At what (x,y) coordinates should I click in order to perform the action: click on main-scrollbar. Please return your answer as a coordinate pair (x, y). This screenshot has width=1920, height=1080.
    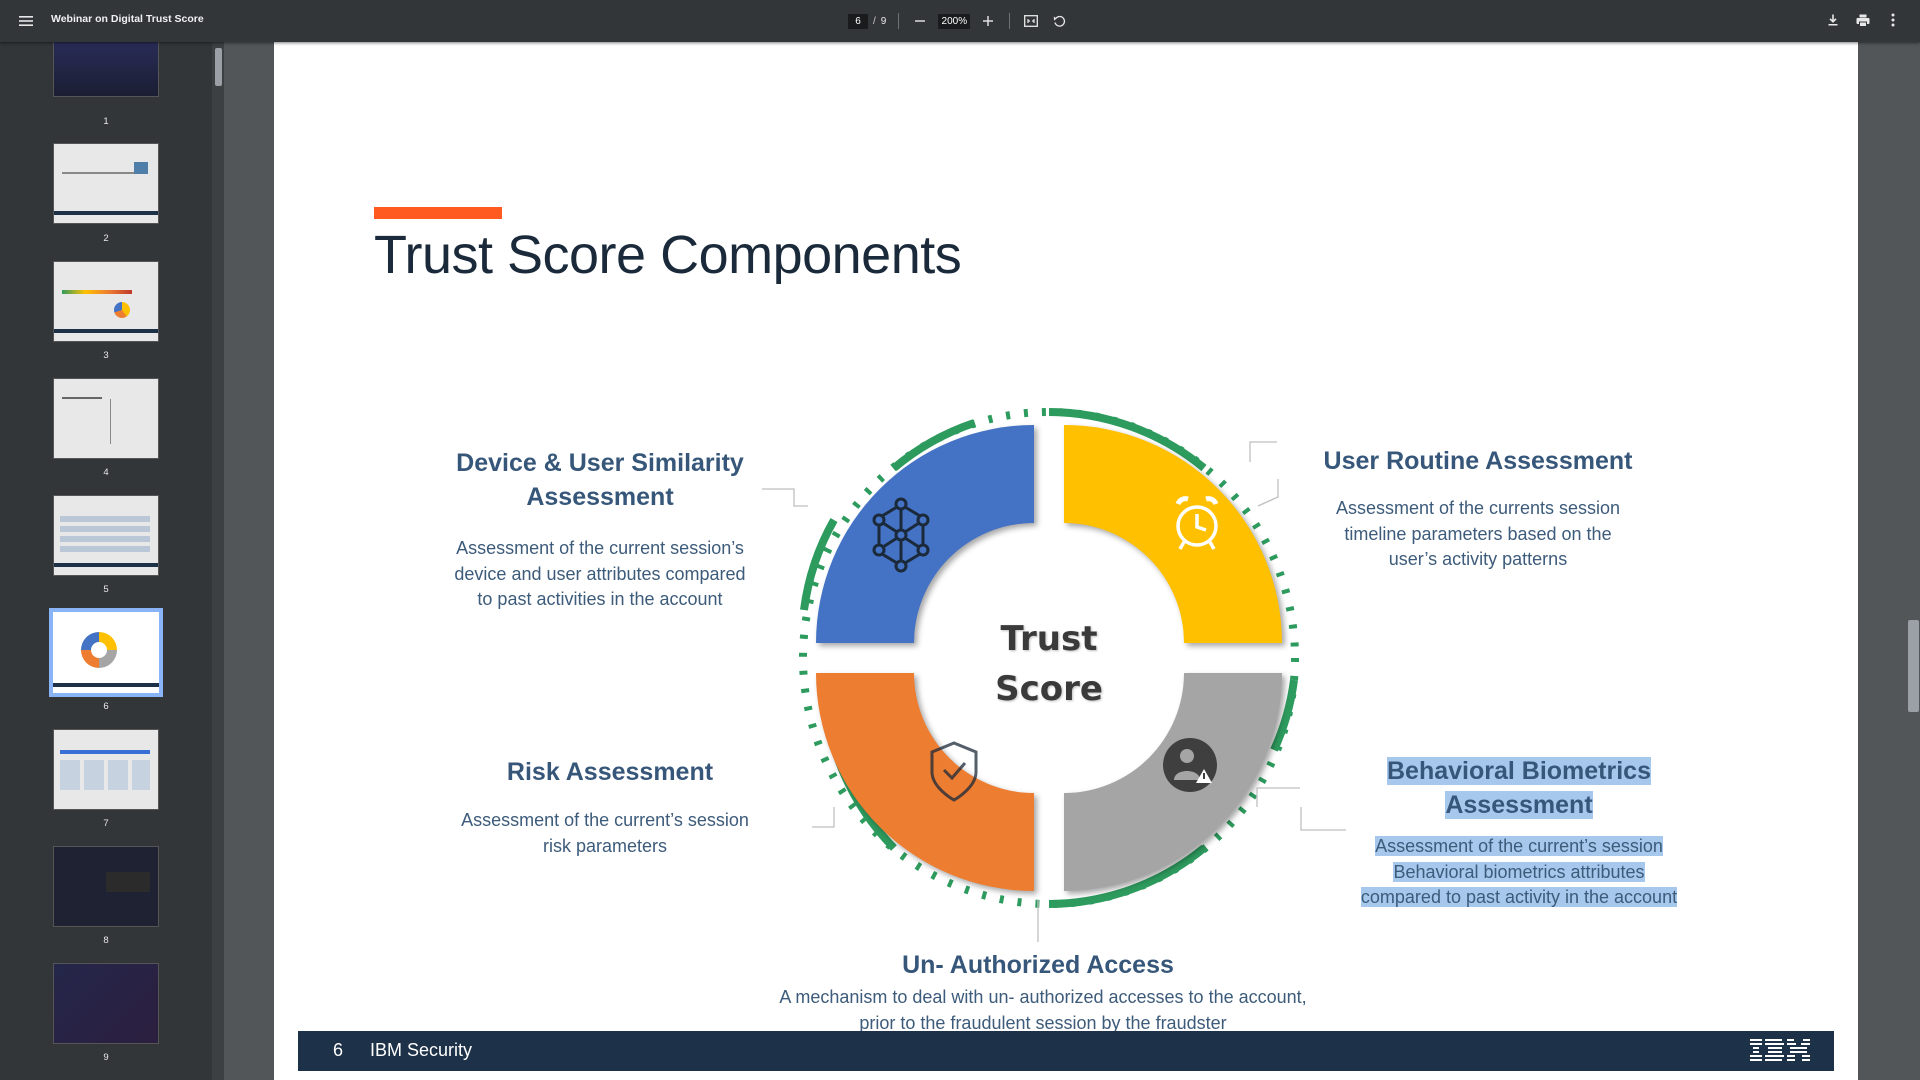
    Looking at the image, I should click on (1913, 561).